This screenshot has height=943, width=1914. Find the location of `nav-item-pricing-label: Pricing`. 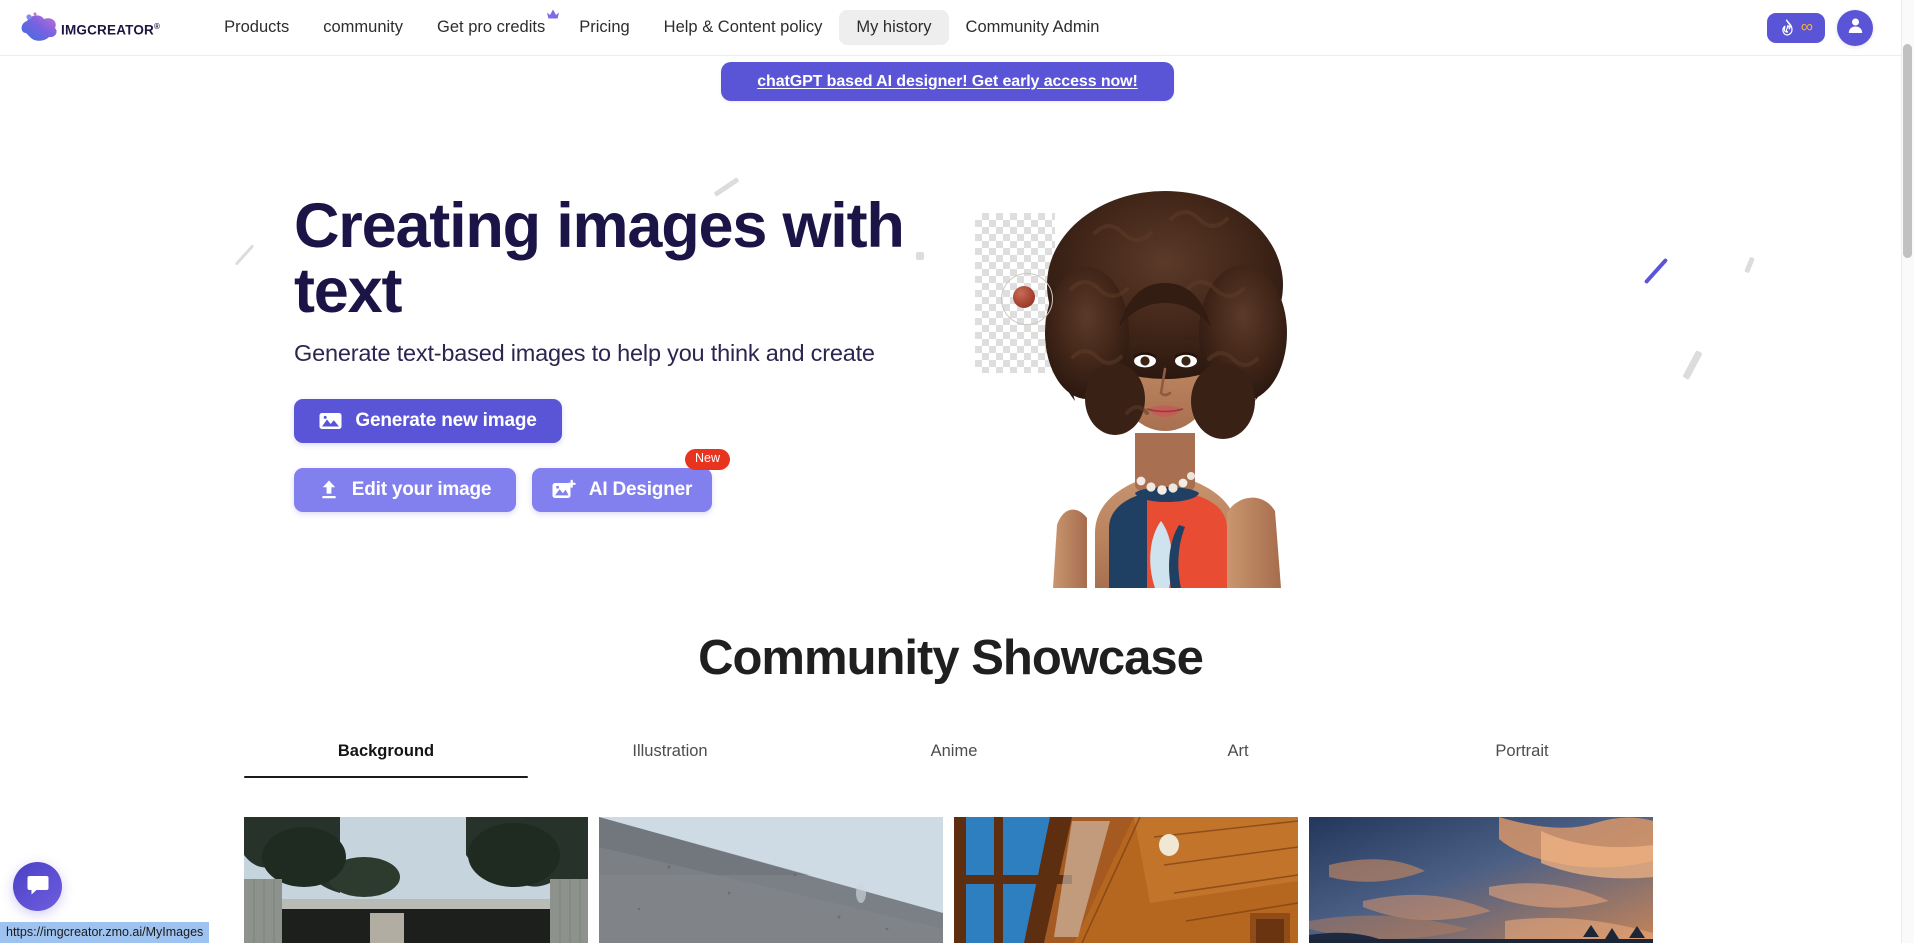

nav-item-pricing-label: Pricing is located at coordinates (604, 26).